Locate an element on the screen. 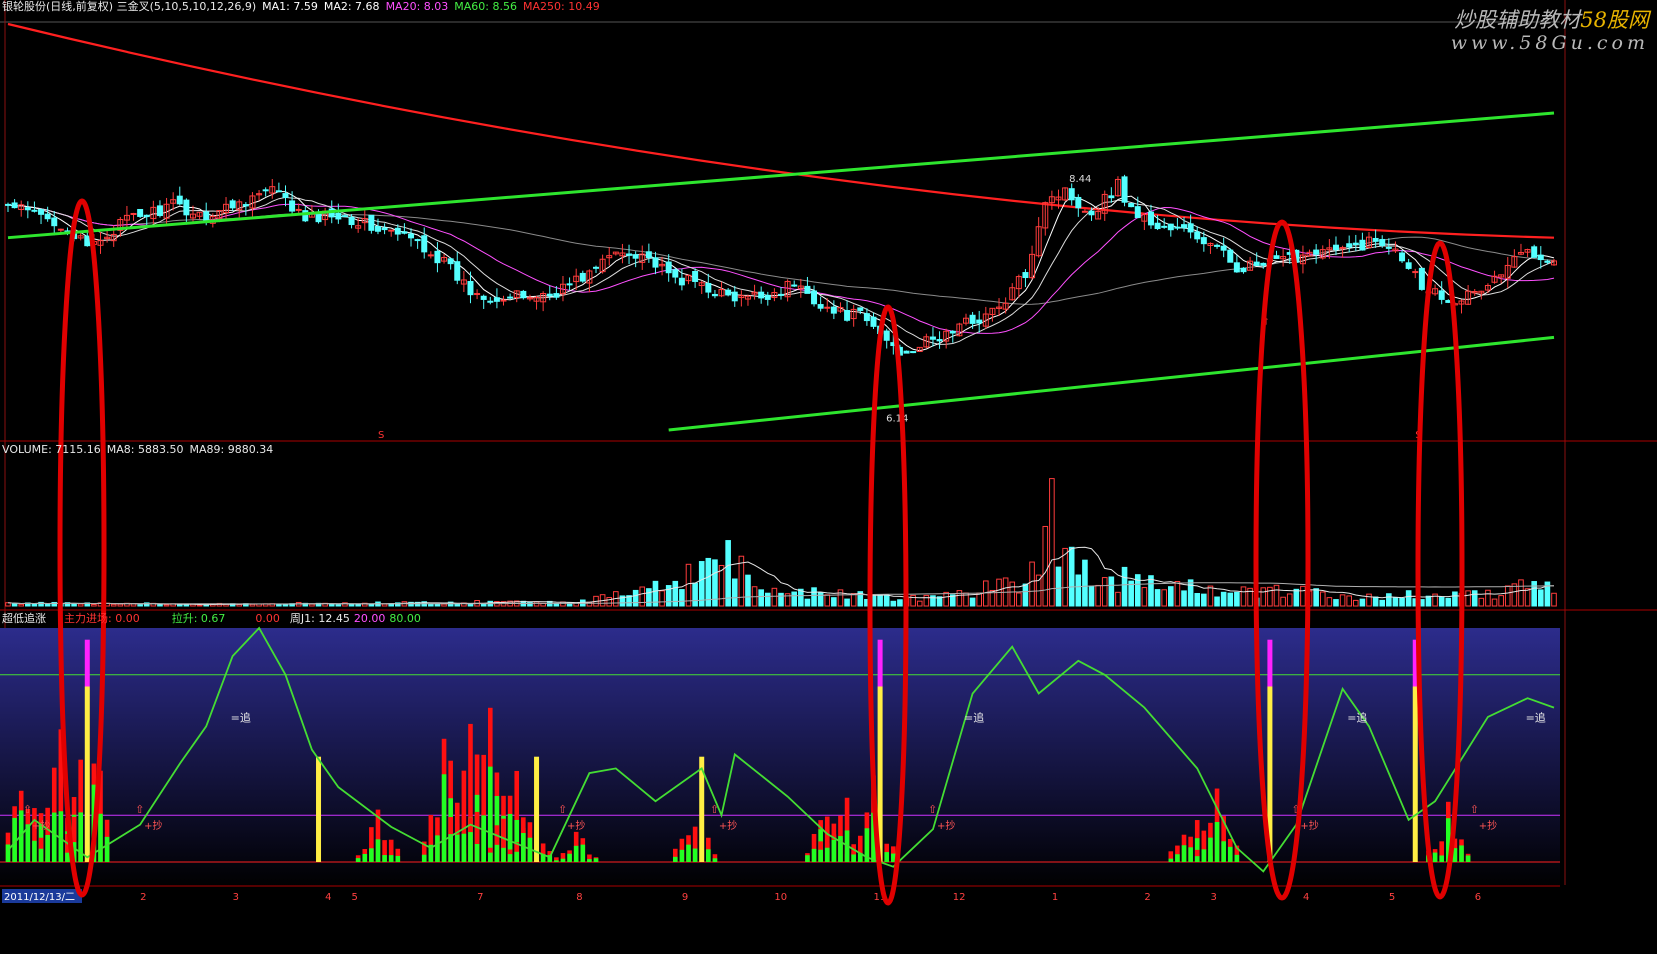 This screenshot has width=1657, height=954. lasheng-label: 拉升: 0.67 is located at coordinates (198, 618).